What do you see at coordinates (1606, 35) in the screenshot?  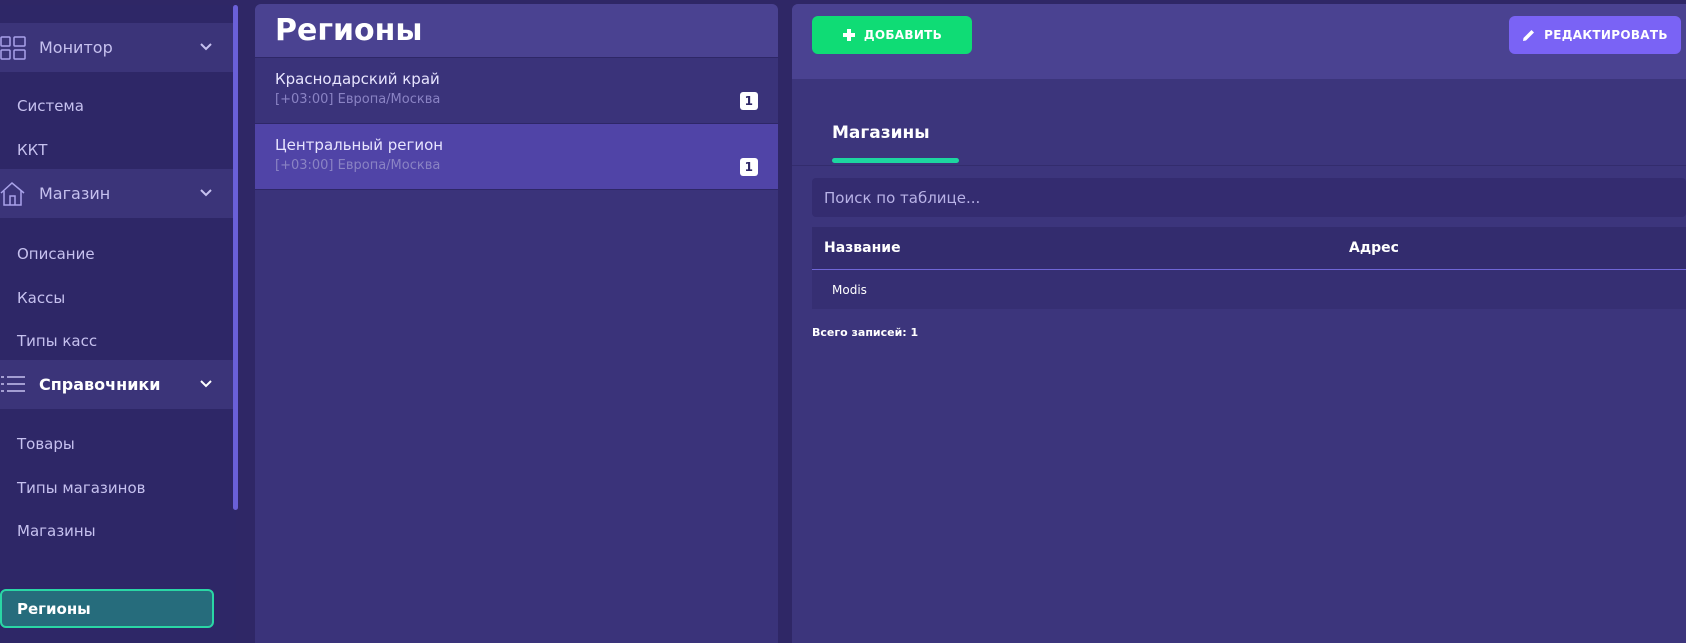 I see `edit-button-label: РЕДАКТИРОВАТЬ` at bounding box center [1606, 35].